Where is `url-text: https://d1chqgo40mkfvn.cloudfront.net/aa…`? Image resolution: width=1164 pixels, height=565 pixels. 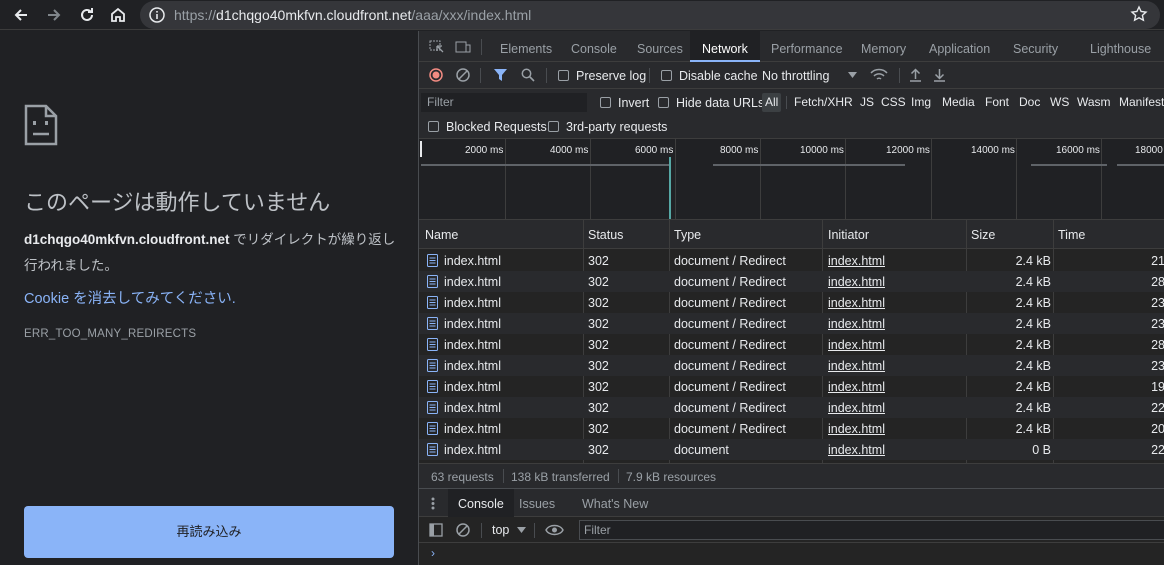 url-text: https://d1chqgo40mkfvn.cloudfront.net/aa… is located at coordinates (352, 15).